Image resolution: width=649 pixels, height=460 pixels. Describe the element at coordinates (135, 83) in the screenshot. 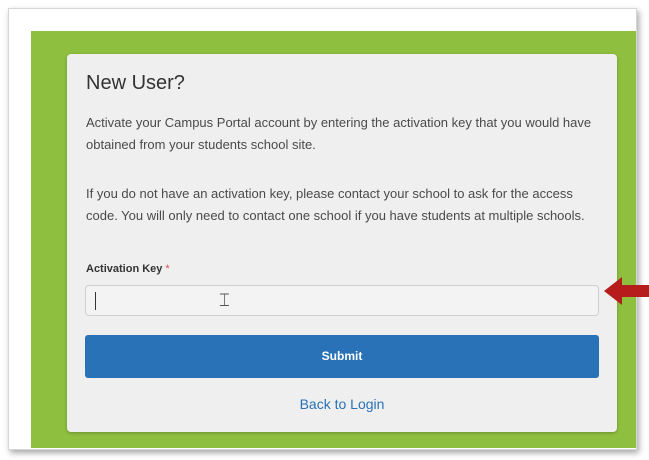

I see `card-title: New User?` at that location.